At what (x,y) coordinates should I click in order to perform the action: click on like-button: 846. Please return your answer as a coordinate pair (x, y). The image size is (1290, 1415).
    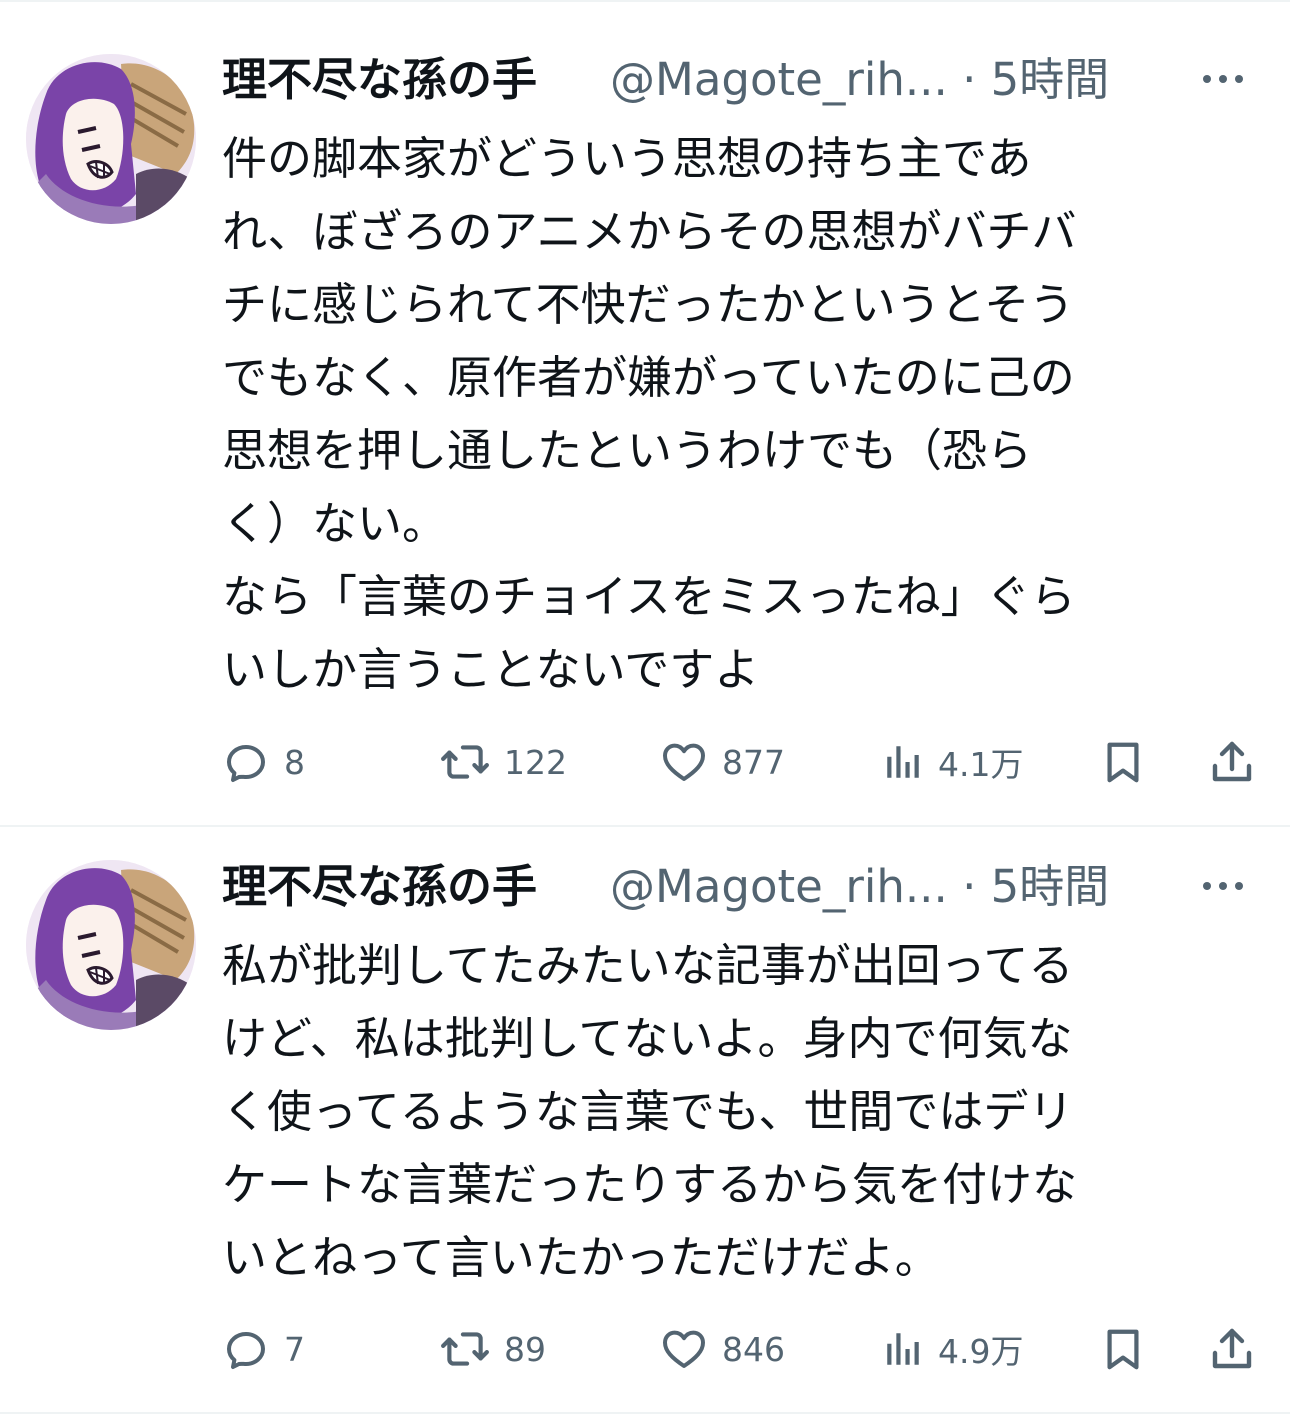
    Looking at the image, I should click on (722, 1349).